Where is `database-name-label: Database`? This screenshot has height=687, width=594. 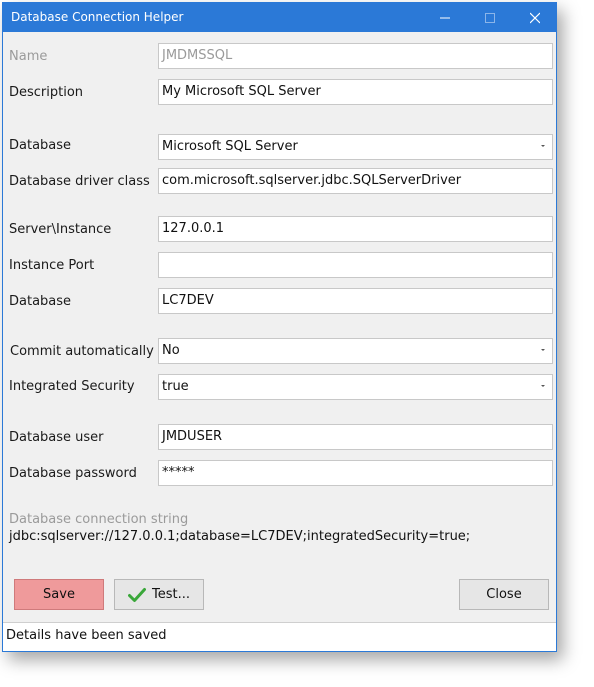
database-name-label: Database is located at coordinates (40, 301).